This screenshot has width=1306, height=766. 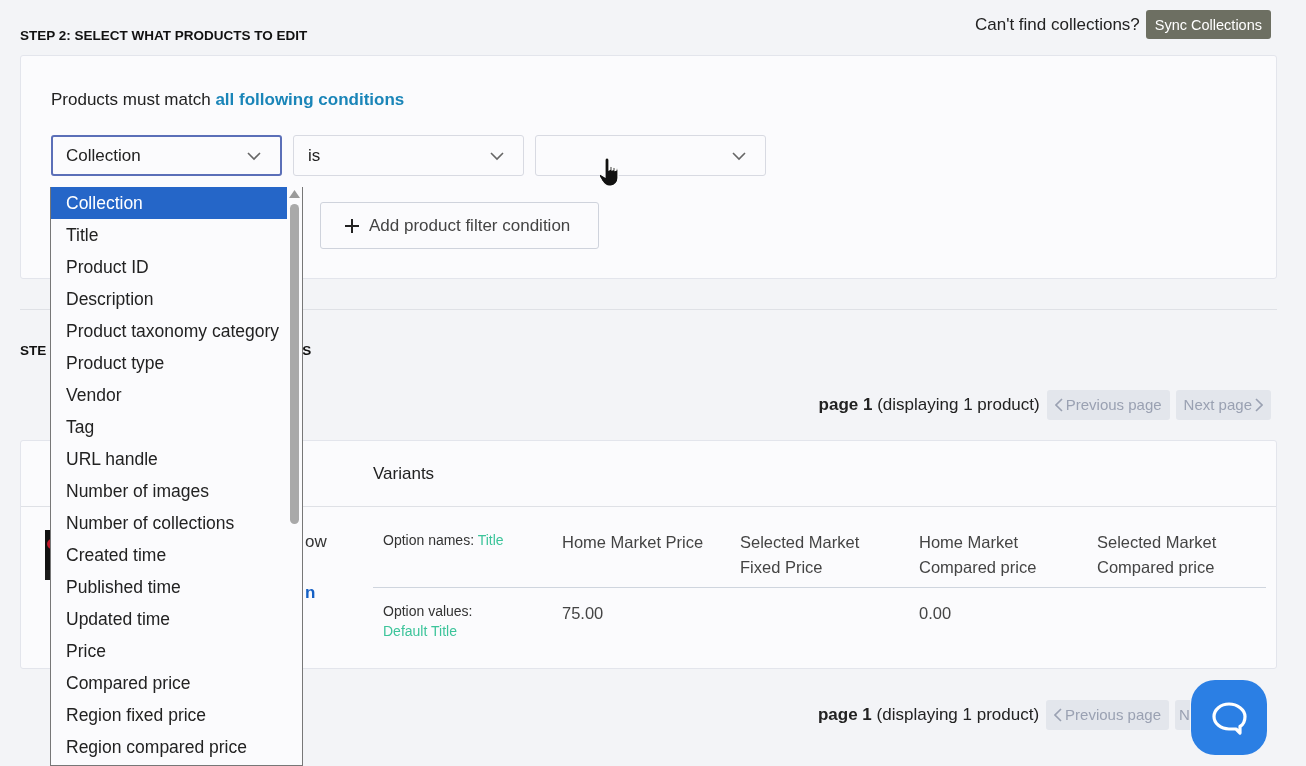 I want to click on scrollbar-thumb, so click(x=294, y=364).